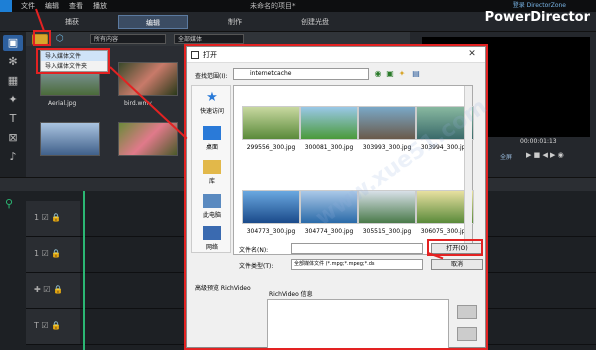  Describe the element at coordinates (235, 22) in the screenshot. I see `tab-produce: 制作` at that location.